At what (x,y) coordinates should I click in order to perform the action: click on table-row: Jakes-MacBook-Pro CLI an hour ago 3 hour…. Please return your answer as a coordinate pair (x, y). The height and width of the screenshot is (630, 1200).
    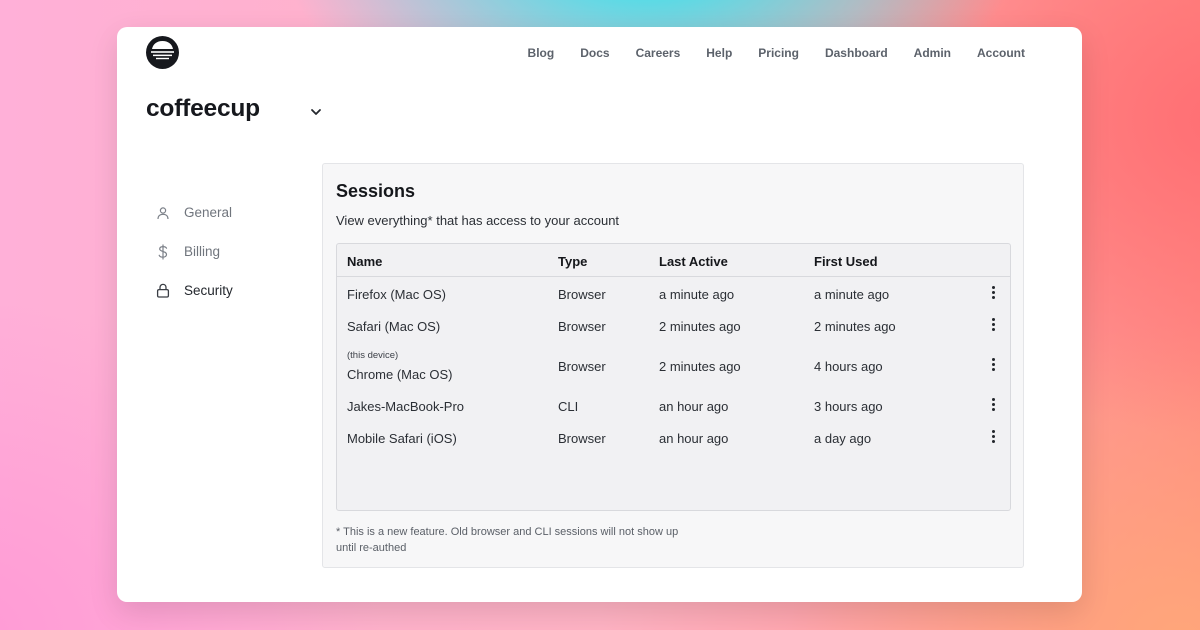
    Looking at the image, I should click on (673, 405).